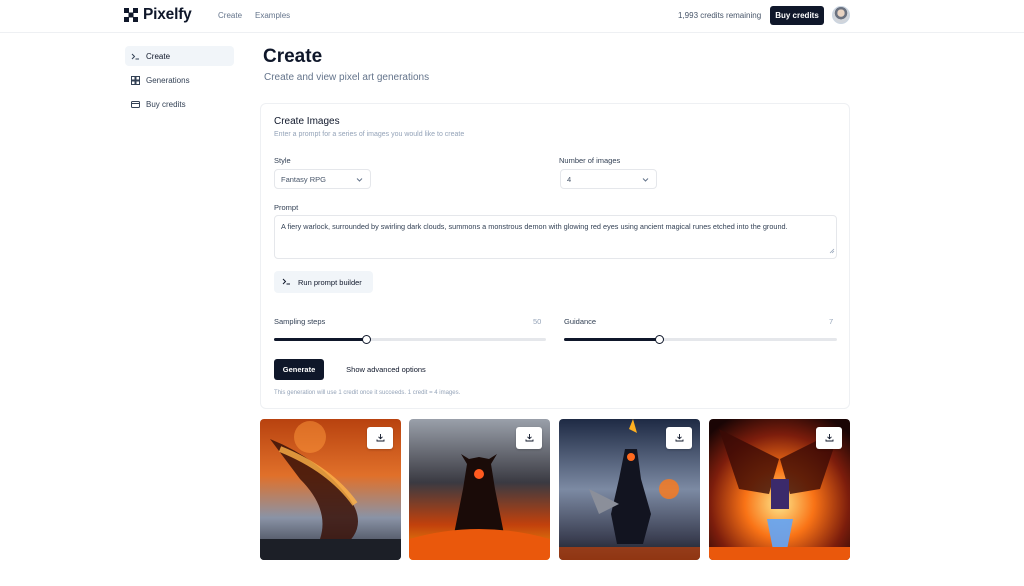 Image resolution: width=1024 pixels, height=586 pixels. I want to click on sampling-steps-label: Sampling steps, so click(300, 321).